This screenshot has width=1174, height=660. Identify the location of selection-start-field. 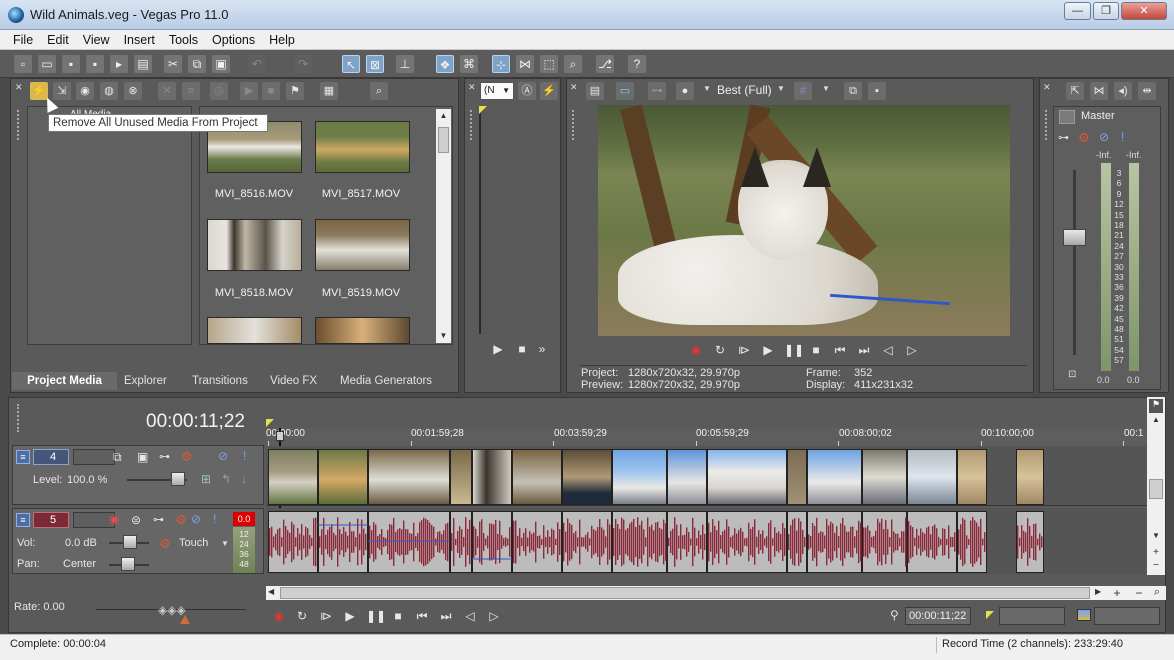
(1032, 616).